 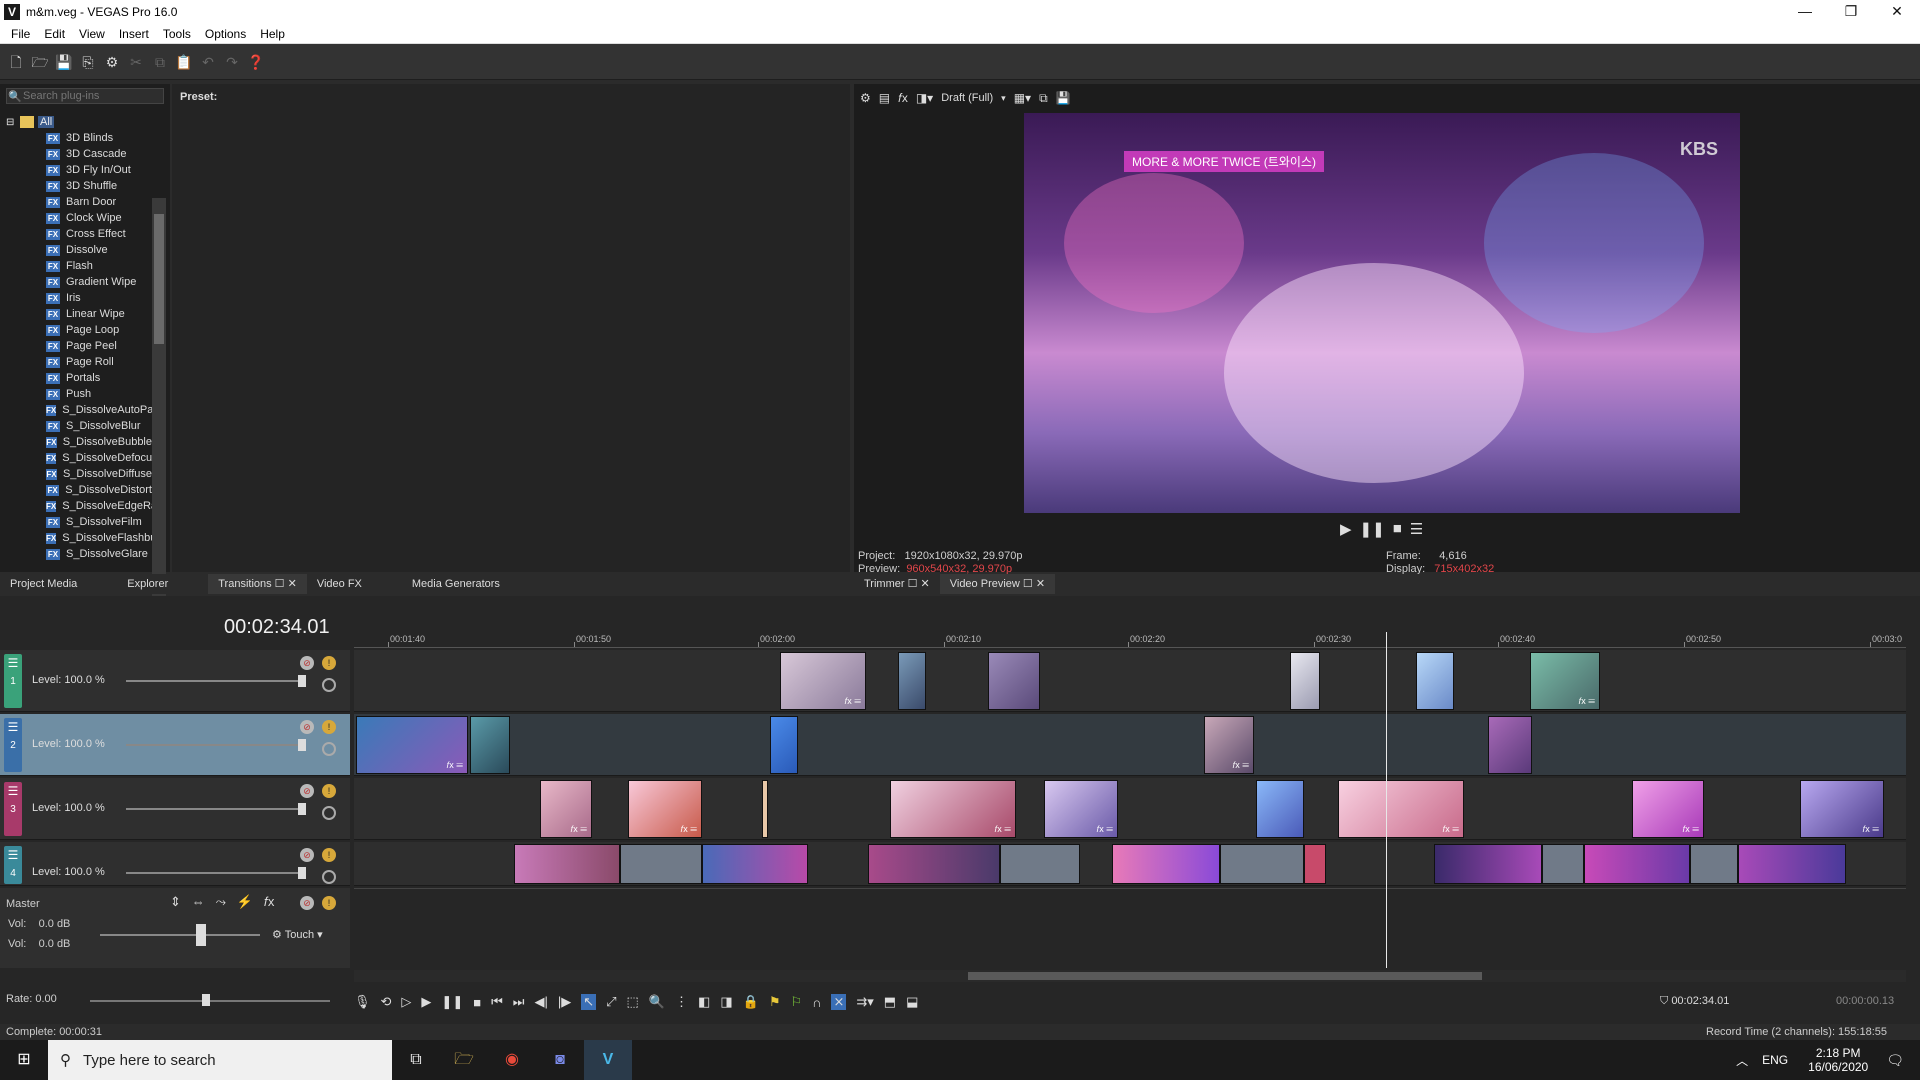 What do you see at coordinates (225, 34) in the screenshot?
I see `menu-options: Options` at bounding box center [225, 34].